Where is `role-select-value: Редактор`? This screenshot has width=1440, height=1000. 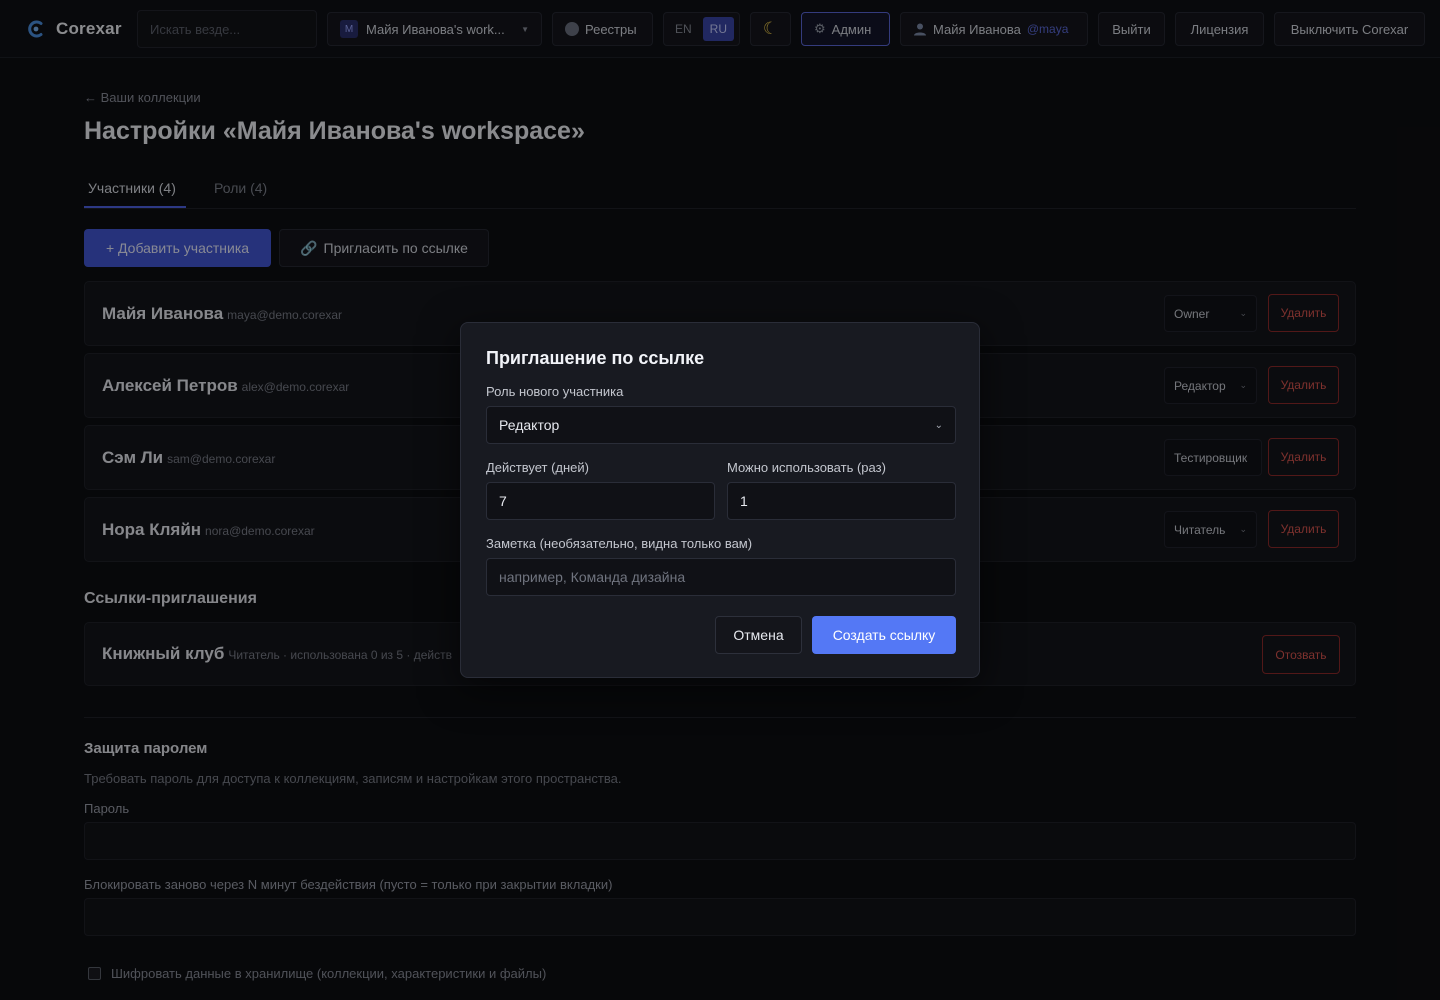 role-select-value: Редактор is located at coordinates (529, 425).